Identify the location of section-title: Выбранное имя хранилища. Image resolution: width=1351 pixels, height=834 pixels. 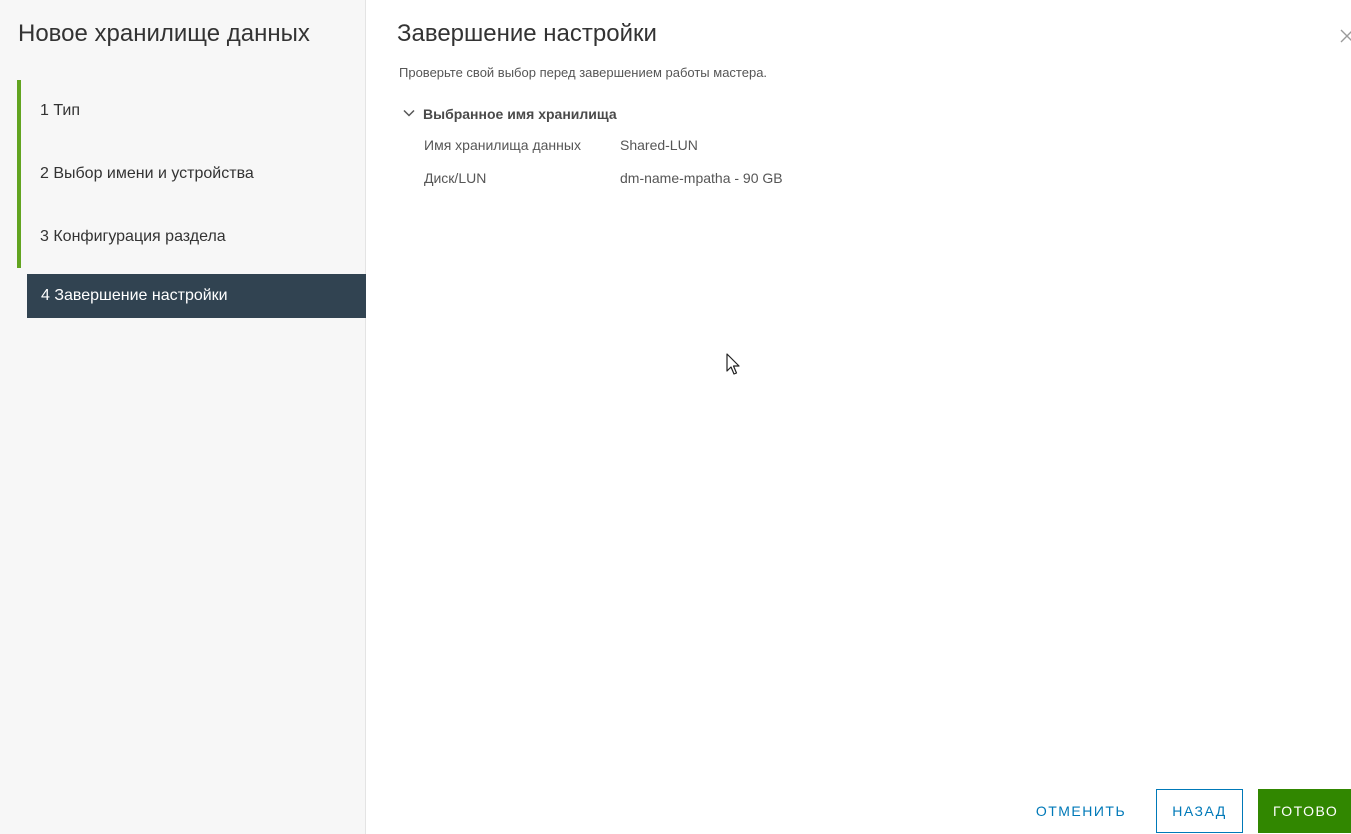
(520, 114).